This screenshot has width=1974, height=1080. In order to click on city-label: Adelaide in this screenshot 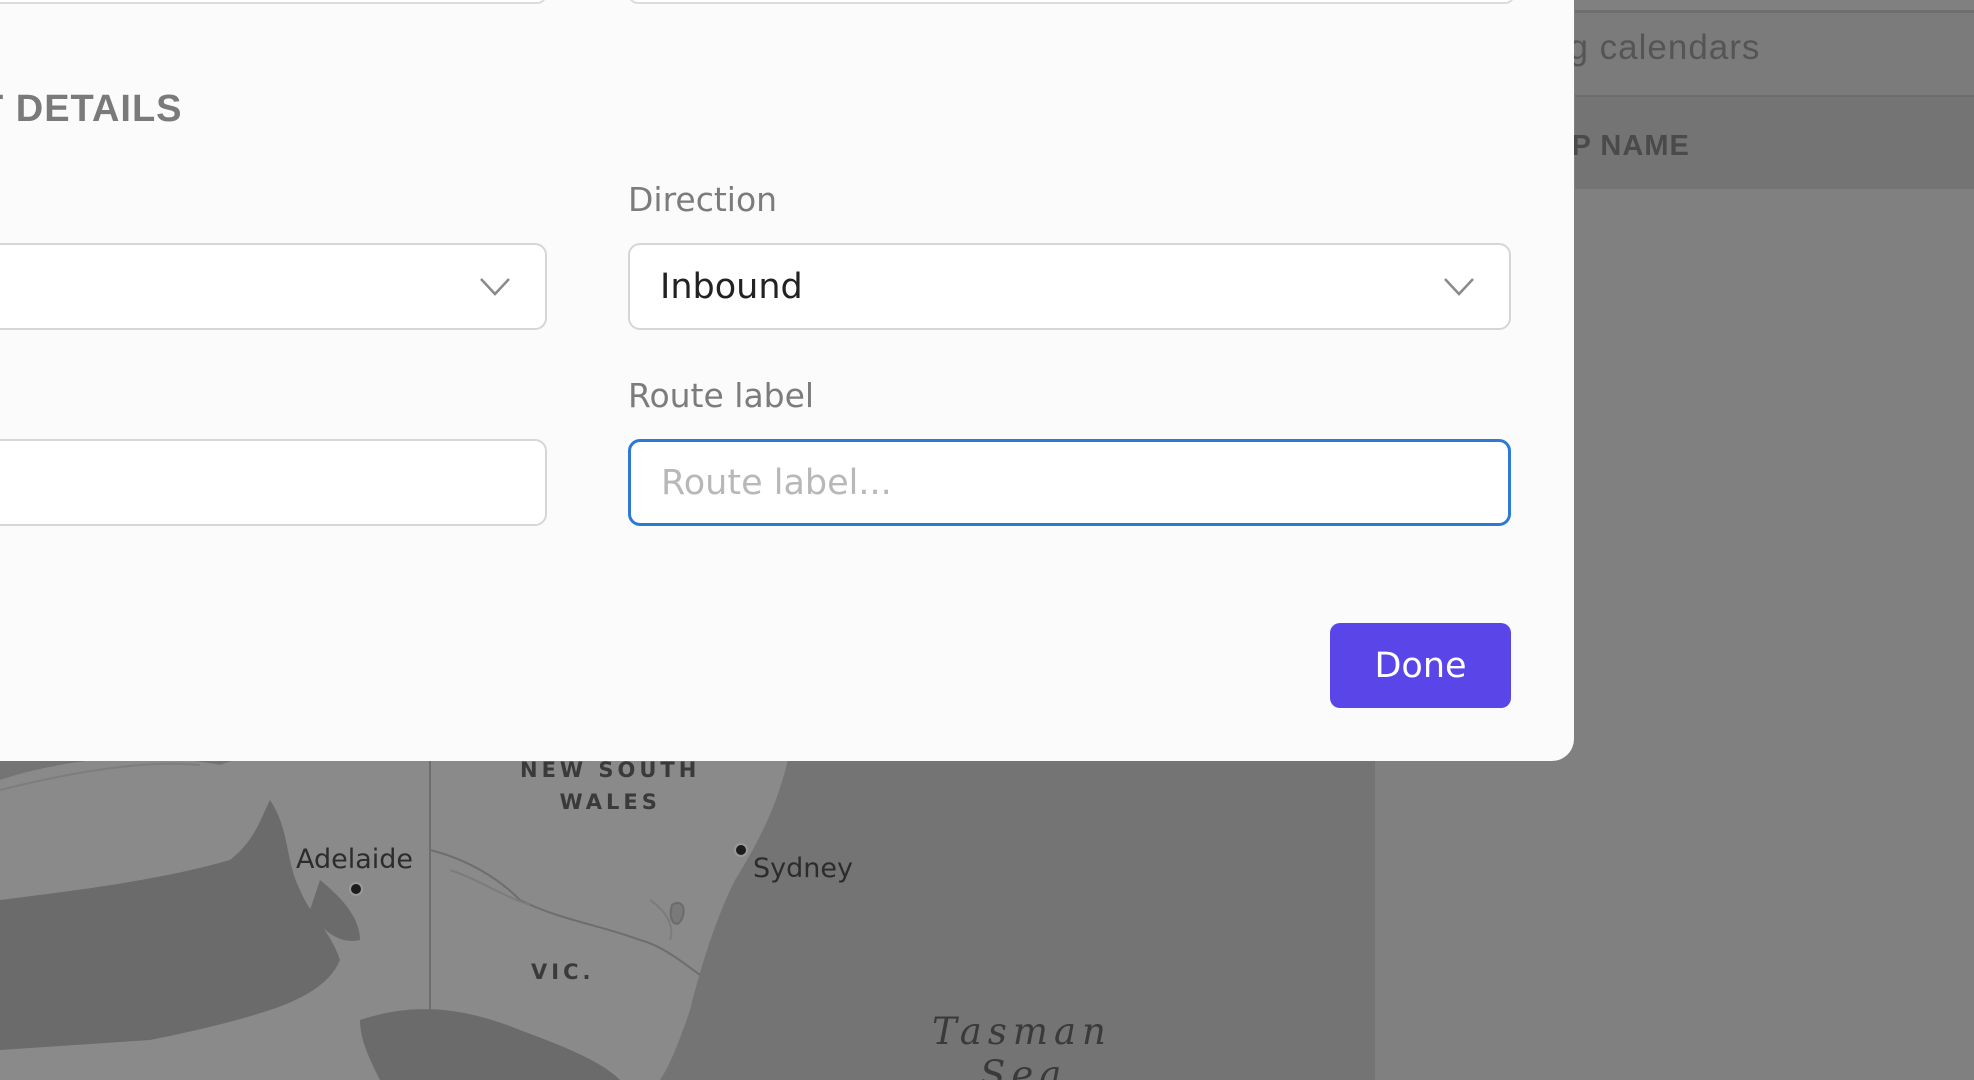, I will do `click(355, 859)`.